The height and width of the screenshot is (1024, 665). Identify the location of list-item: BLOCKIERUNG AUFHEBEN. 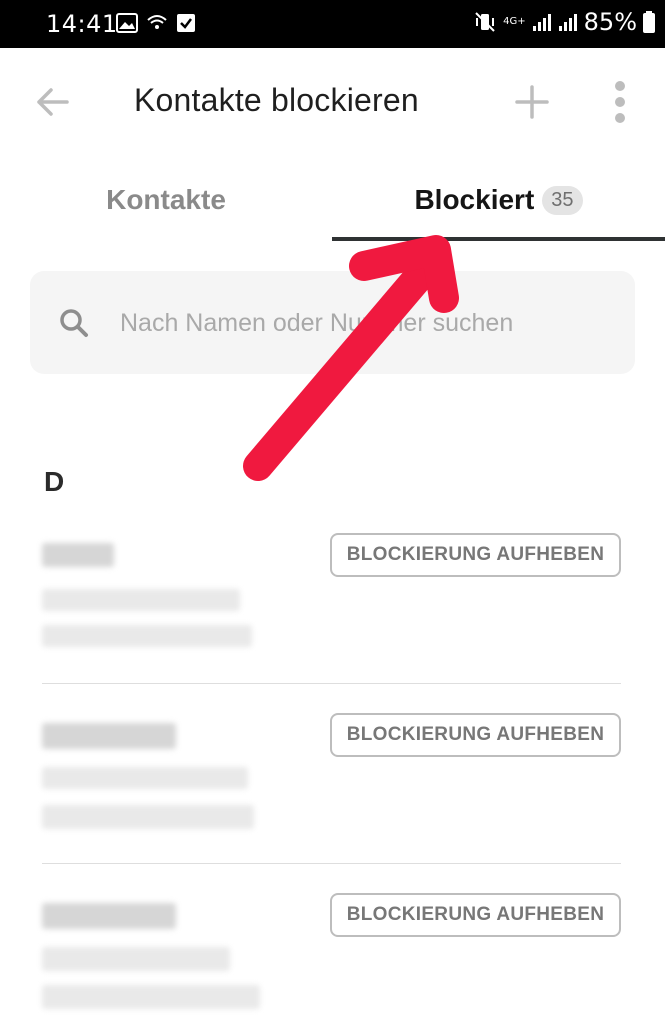
(332, 958).